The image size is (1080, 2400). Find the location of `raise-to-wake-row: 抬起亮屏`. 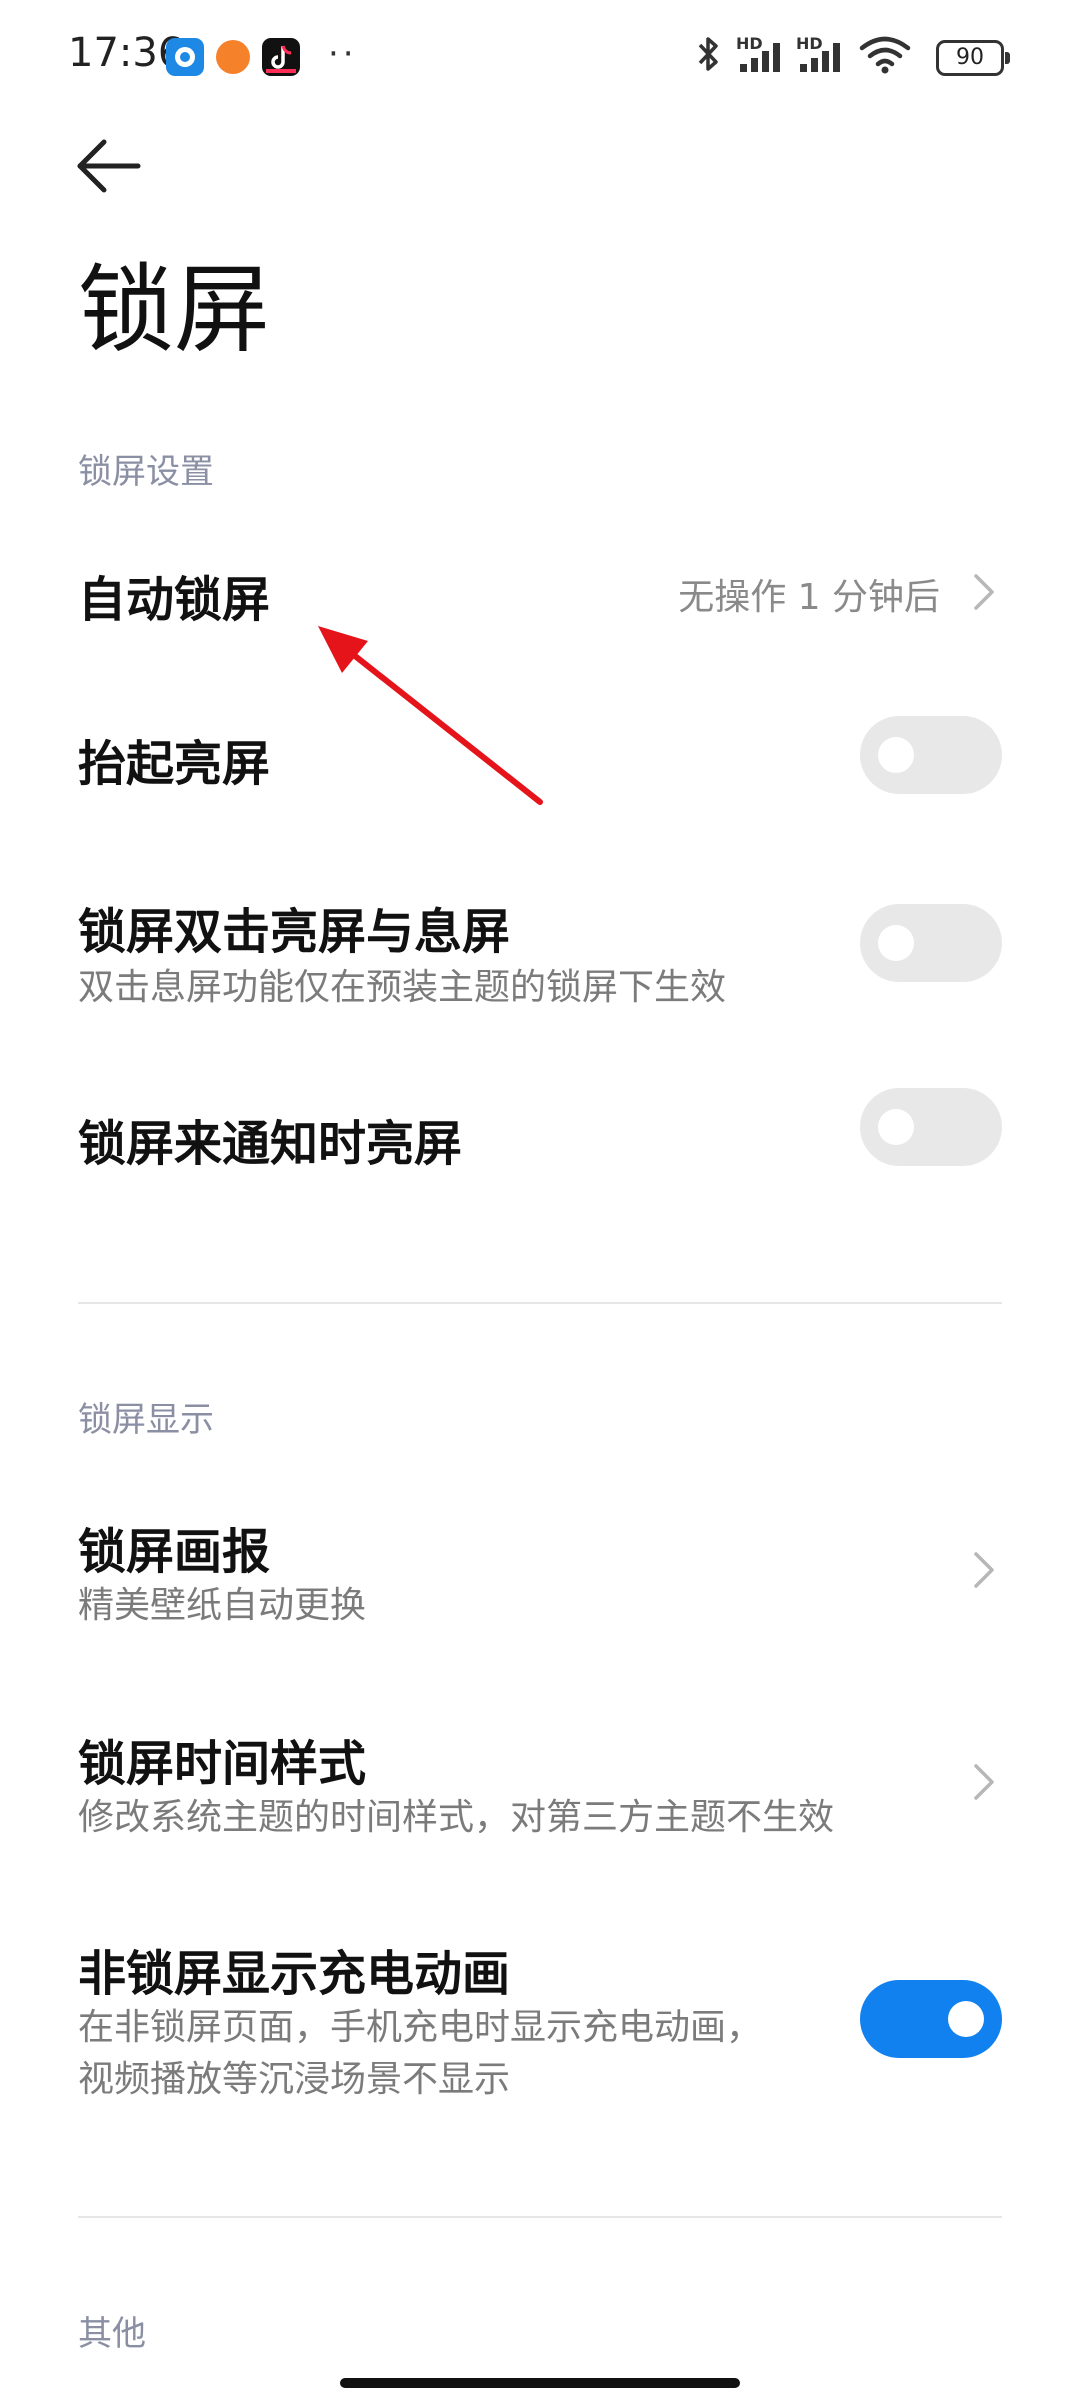

raise-to-wake-row: 抬起亮屏 is located at coordinates (540, 755).